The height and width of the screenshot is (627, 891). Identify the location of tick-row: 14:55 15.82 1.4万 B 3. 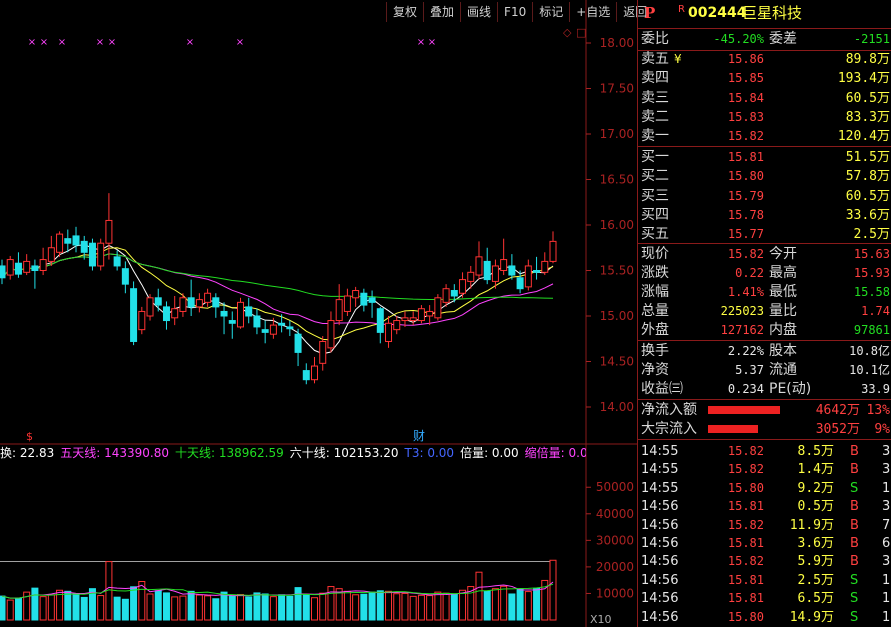
(764, 469).